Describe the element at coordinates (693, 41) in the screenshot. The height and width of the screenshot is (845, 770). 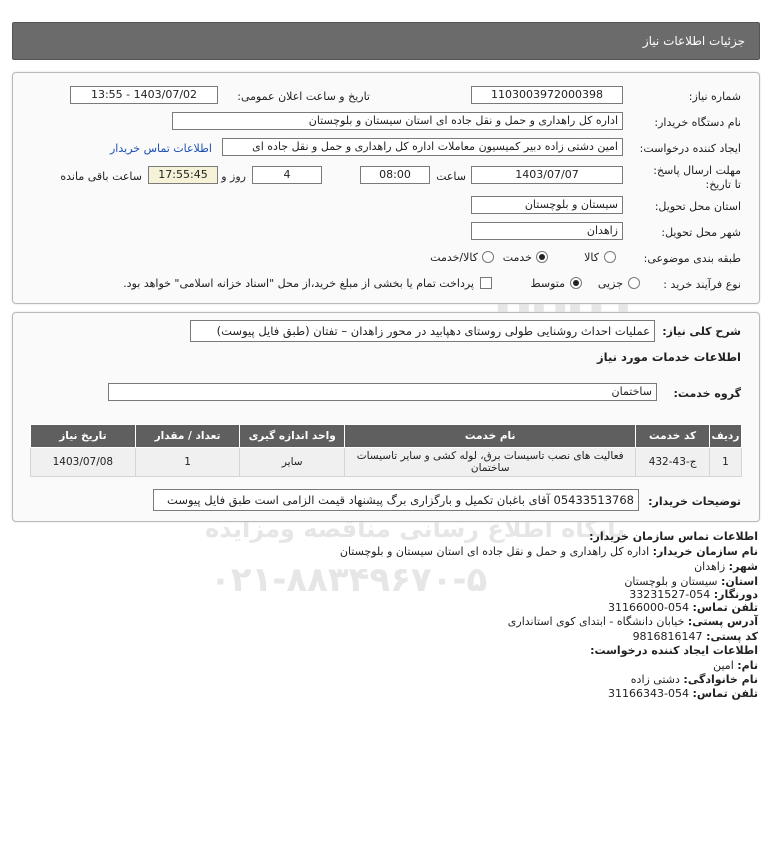
I see `page-title: جزئیات اطلاعات نیاز` at that location.